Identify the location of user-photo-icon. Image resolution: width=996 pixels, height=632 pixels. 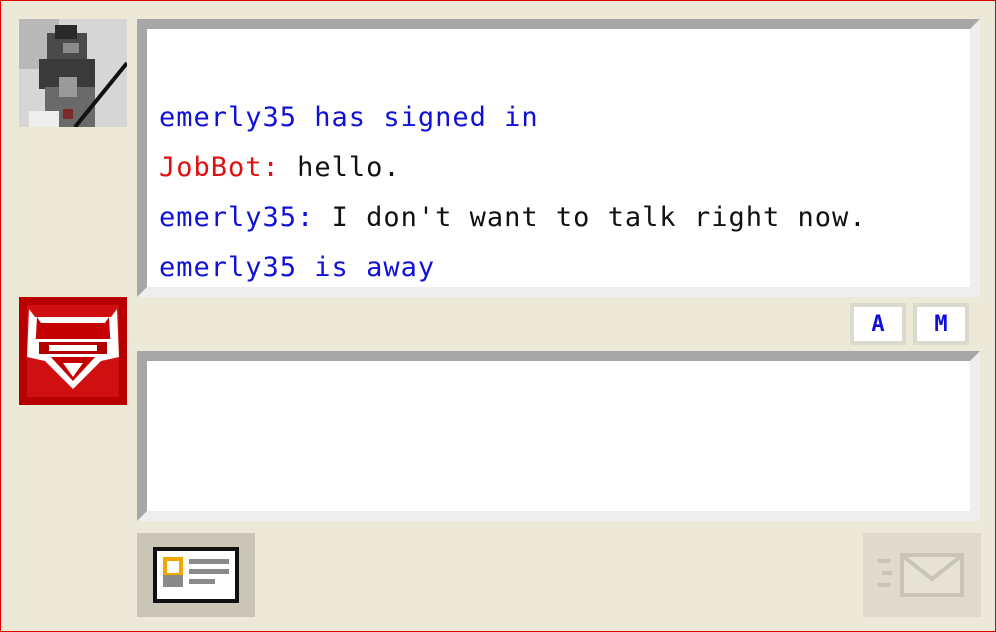
(73, 73).